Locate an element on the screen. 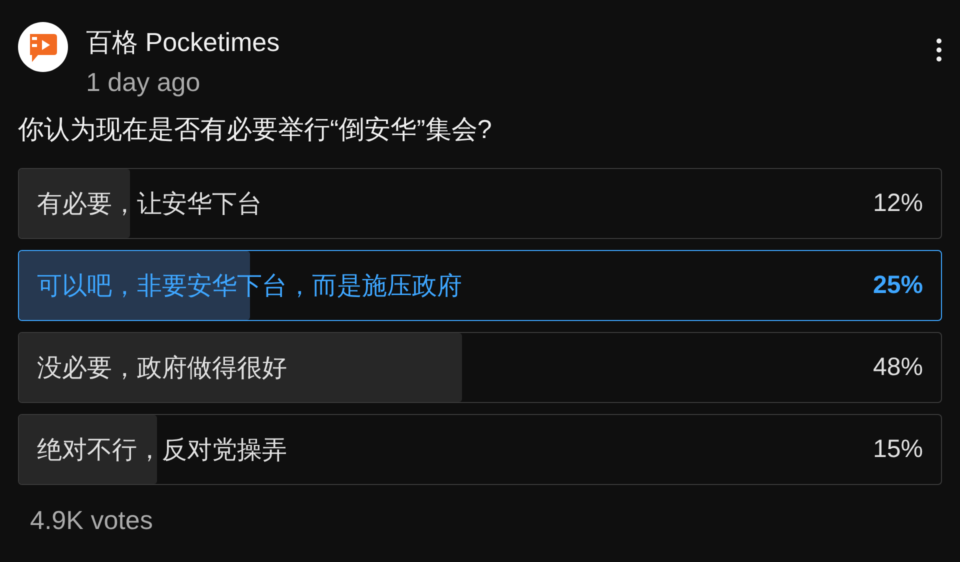 This screenshot has width=960, height=562. poll-option: 绝对不行，反对党操弄 15% is located at coordinates (480, 449).